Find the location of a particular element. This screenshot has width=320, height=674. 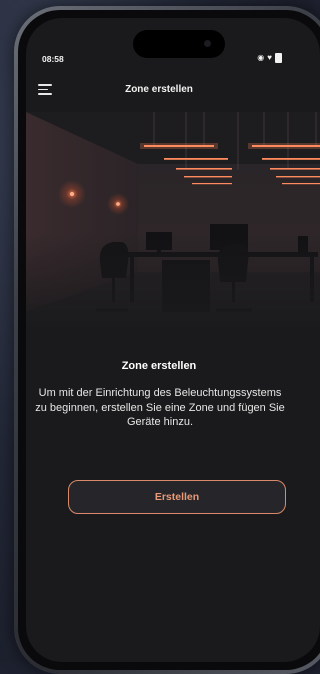

dynamic-island is located at coordinates (179, 44).